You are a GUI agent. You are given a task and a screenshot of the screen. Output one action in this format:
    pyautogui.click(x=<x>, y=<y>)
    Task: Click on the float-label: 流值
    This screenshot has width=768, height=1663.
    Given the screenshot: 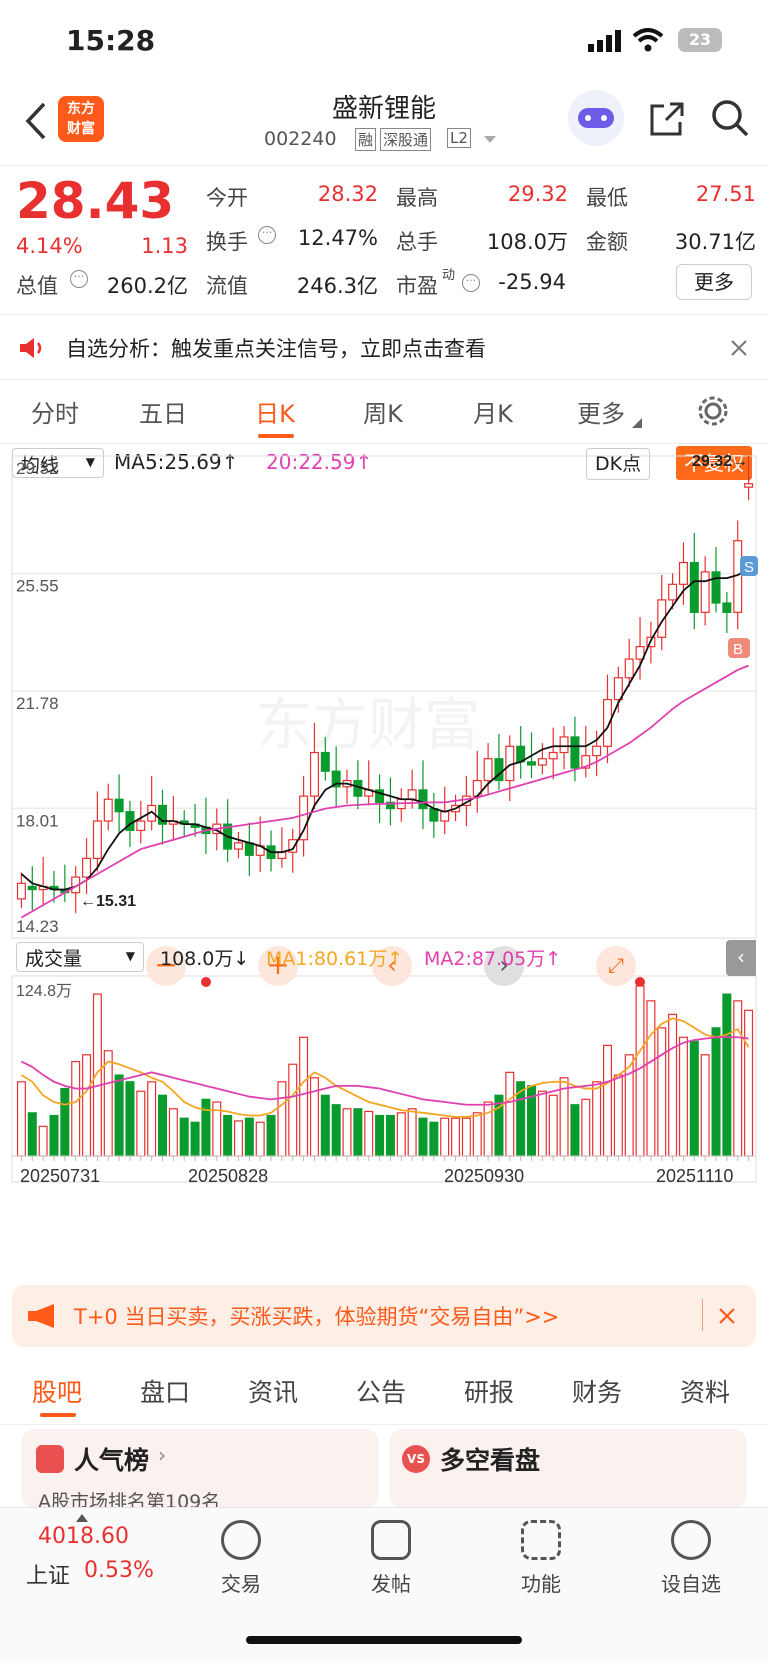 What is the action you would take?
    pyautogui.click(x=227, y=286)
    